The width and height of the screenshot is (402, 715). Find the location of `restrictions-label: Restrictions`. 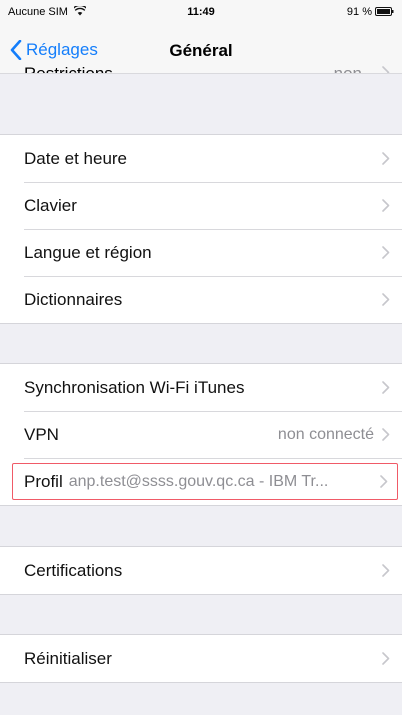

restrictions-label: Restrictions is located at coordinates (68, 69).